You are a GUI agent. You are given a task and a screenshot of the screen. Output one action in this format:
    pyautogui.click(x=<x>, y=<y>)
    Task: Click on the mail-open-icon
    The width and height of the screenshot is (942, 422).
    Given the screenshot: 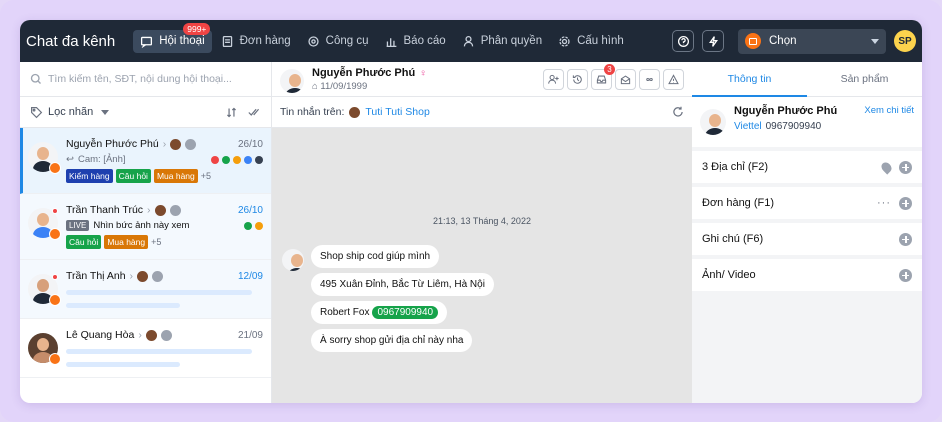 What is the action you would take?
    pyautogui.click(x=625, y=79)
    